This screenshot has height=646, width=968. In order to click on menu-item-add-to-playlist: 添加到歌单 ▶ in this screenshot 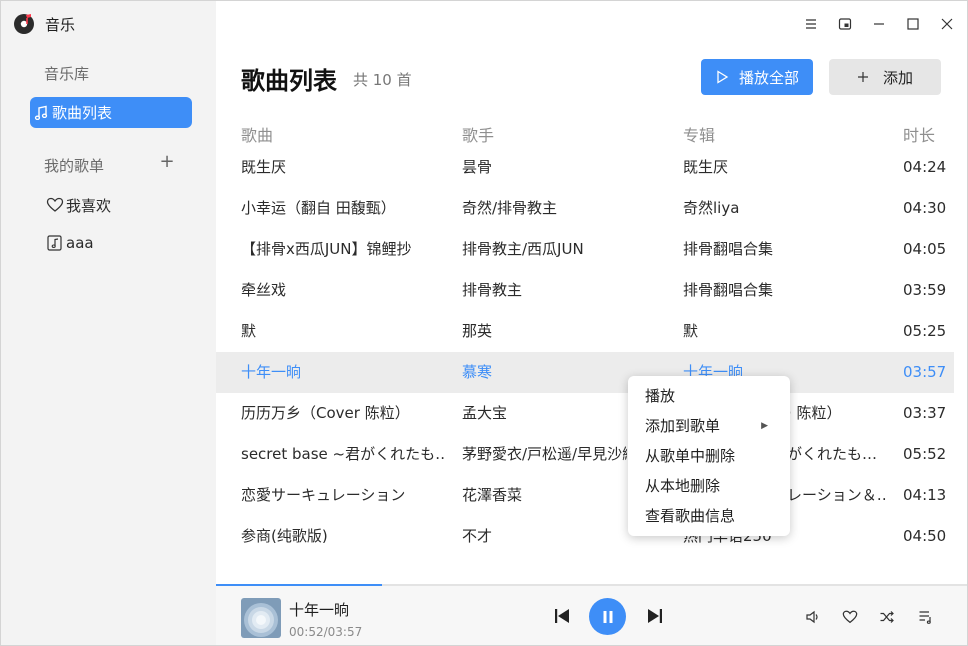, I will do `click(709, 426)`.